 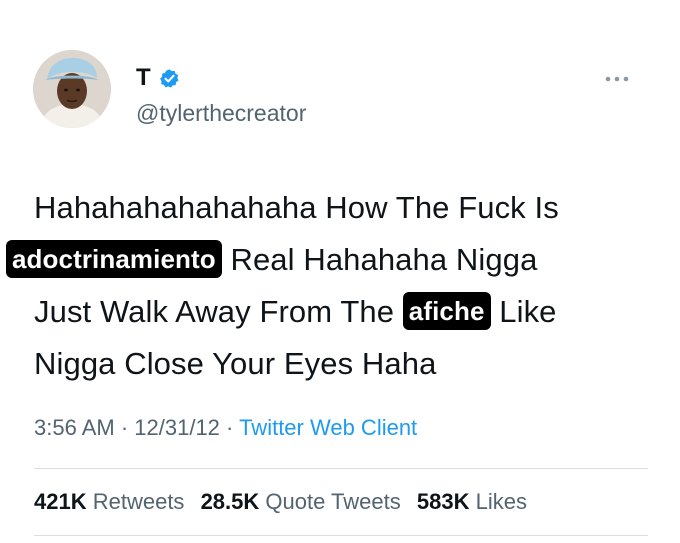 What do you see at coordinates (617, 79) in the screenshot?
I see `more-options-icon` at bounding box center [617, 79].